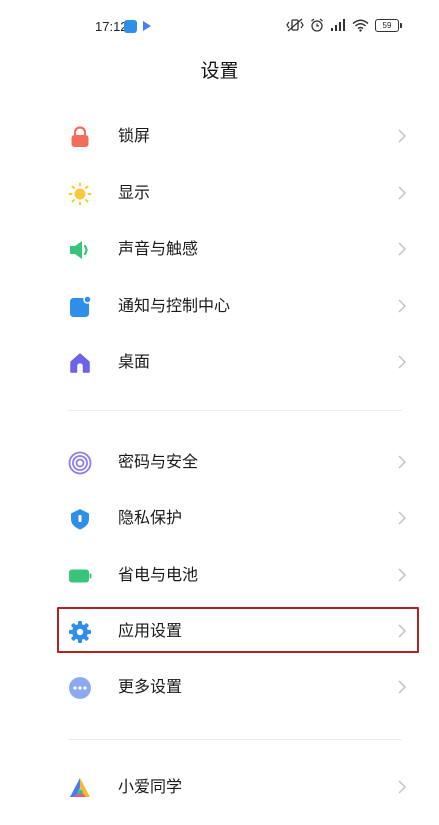 The width and height of the screenshot is (439, 825). I want to click on highlight-box, so click(238, 630).